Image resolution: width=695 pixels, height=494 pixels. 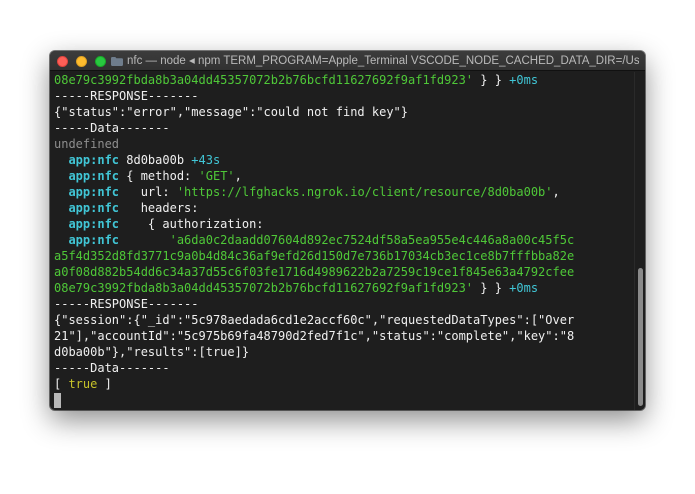 What do you see at coordinates (117, 61) in the screenshot?
I see `folder-icon` at bounding box center [117, 61].